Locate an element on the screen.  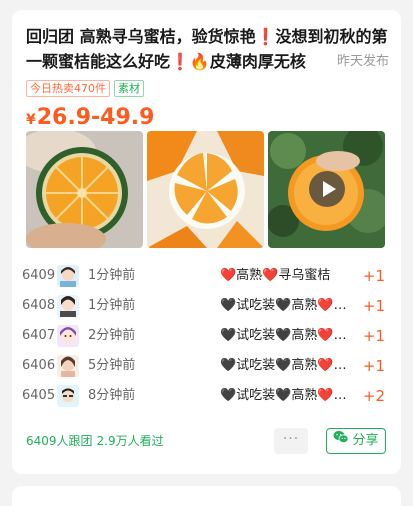
card-footer: 6409人跟团 2.9万人看过 ··· 分享 is located at coordinates (207, 441).